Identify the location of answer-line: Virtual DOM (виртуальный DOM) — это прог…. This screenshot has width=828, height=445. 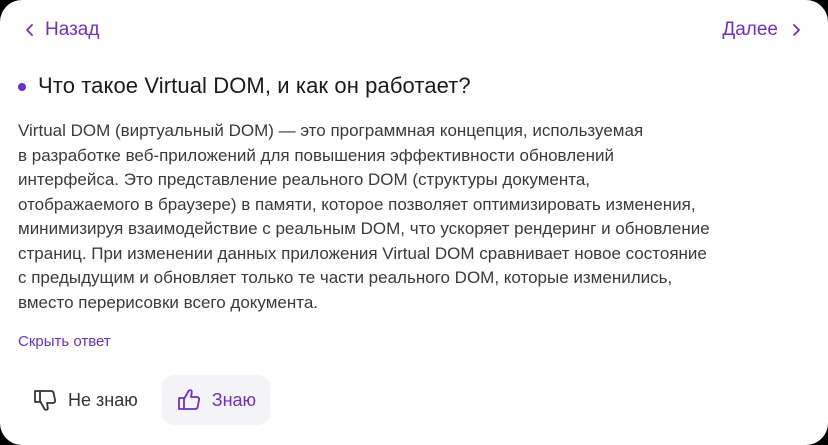
(331, 130).